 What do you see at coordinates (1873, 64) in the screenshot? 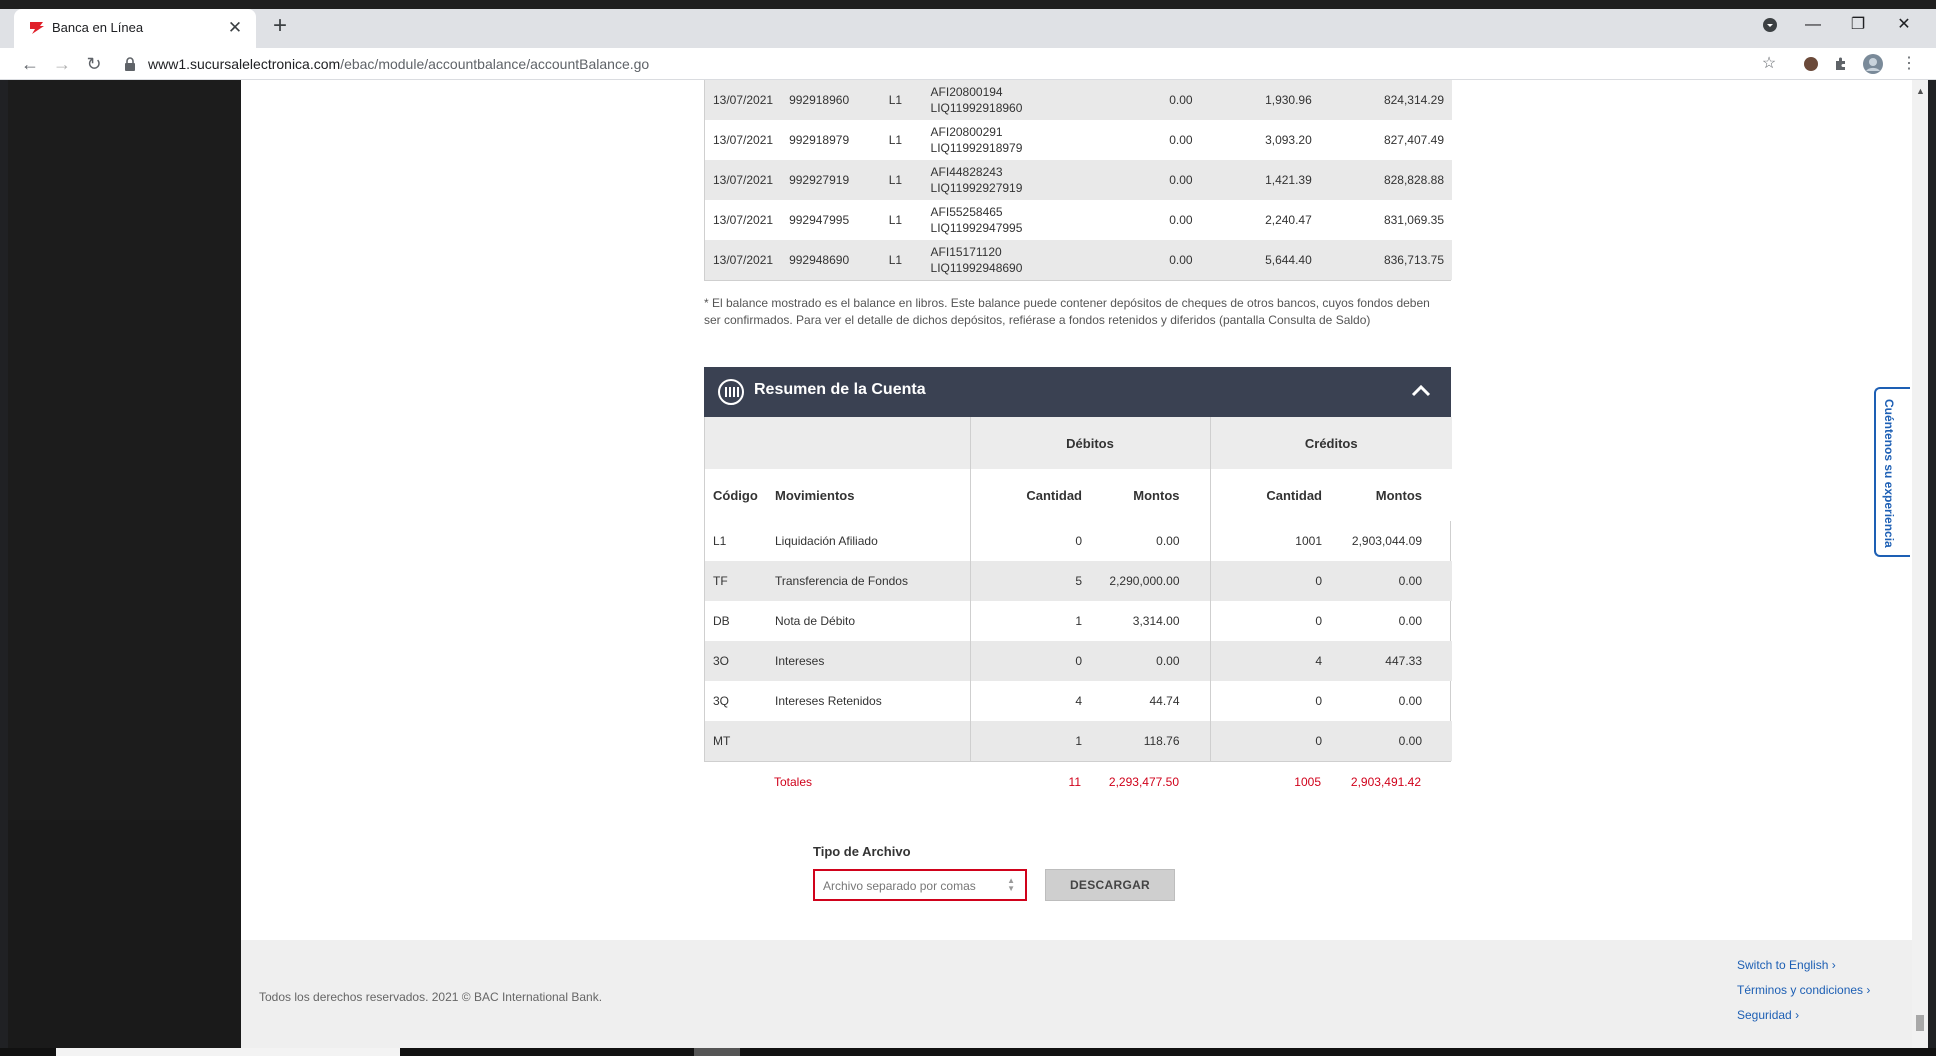
I see `profile-avatar-icon` at bounding box center [1873, 64].